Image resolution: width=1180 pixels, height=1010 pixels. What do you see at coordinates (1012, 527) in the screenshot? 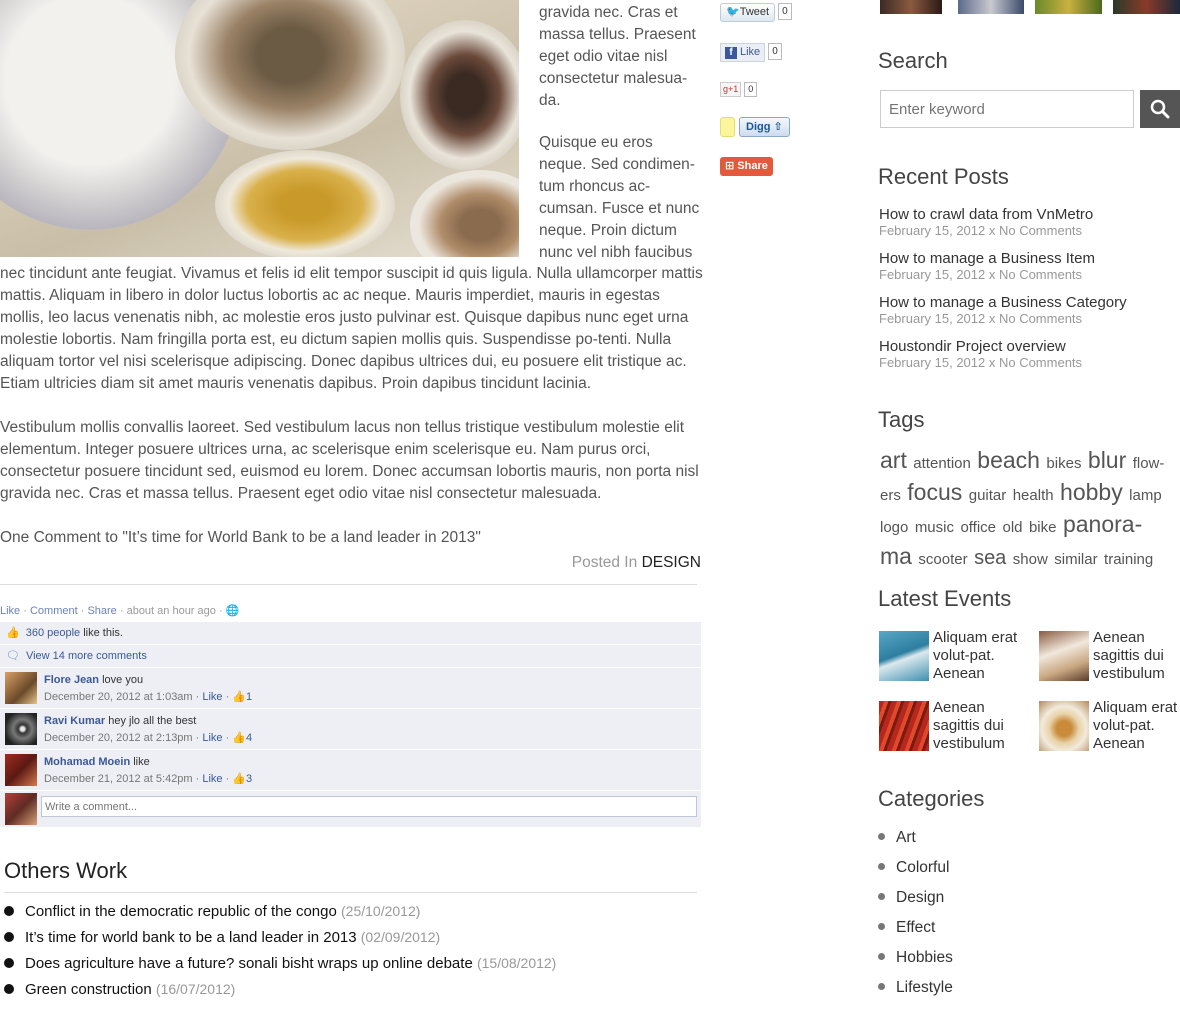
I see `tag-link: old` at bounding box center [1012, 527].